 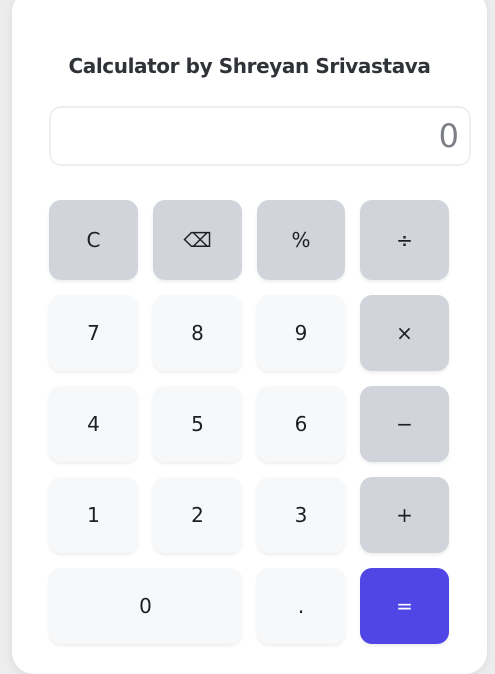 What do you see at coordinates (404, 240) in the screenshot?
I see `divide-button: ÷` at bounding box center [404, 240].